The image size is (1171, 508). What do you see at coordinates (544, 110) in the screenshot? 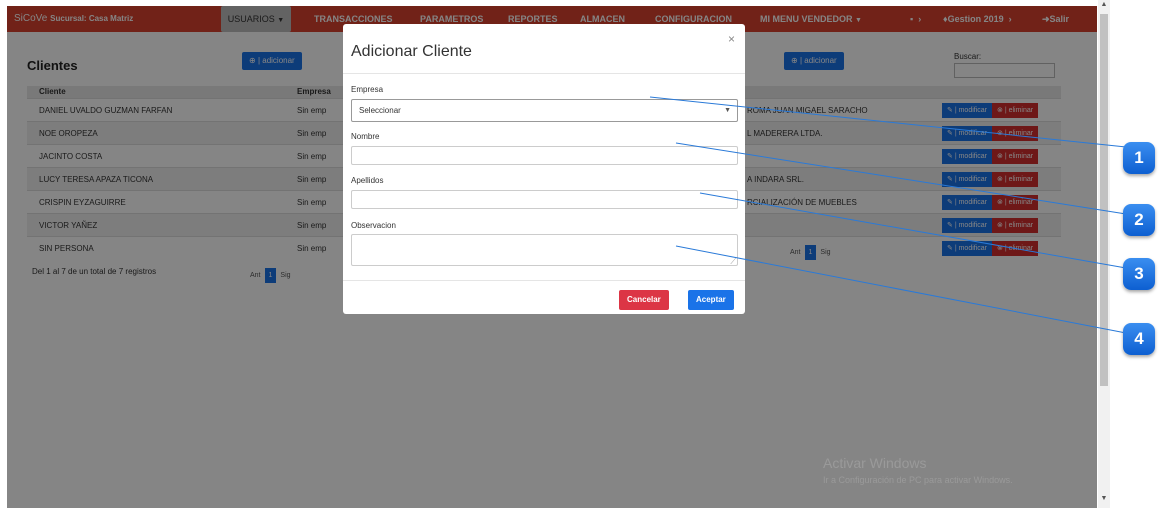
I see `empresa-select: Seleccionar ▼` at bounding box center [544, 110].